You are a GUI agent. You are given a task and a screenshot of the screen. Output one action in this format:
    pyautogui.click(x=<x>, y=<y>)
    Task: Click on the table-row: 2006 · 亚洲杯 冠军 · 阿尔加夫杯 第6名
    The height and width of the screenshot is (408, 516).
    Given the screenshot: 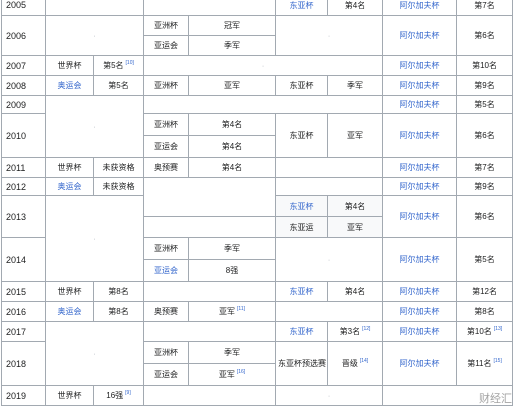 What is the action you would take?
    pyautogui.click(x=257, y=35)
    